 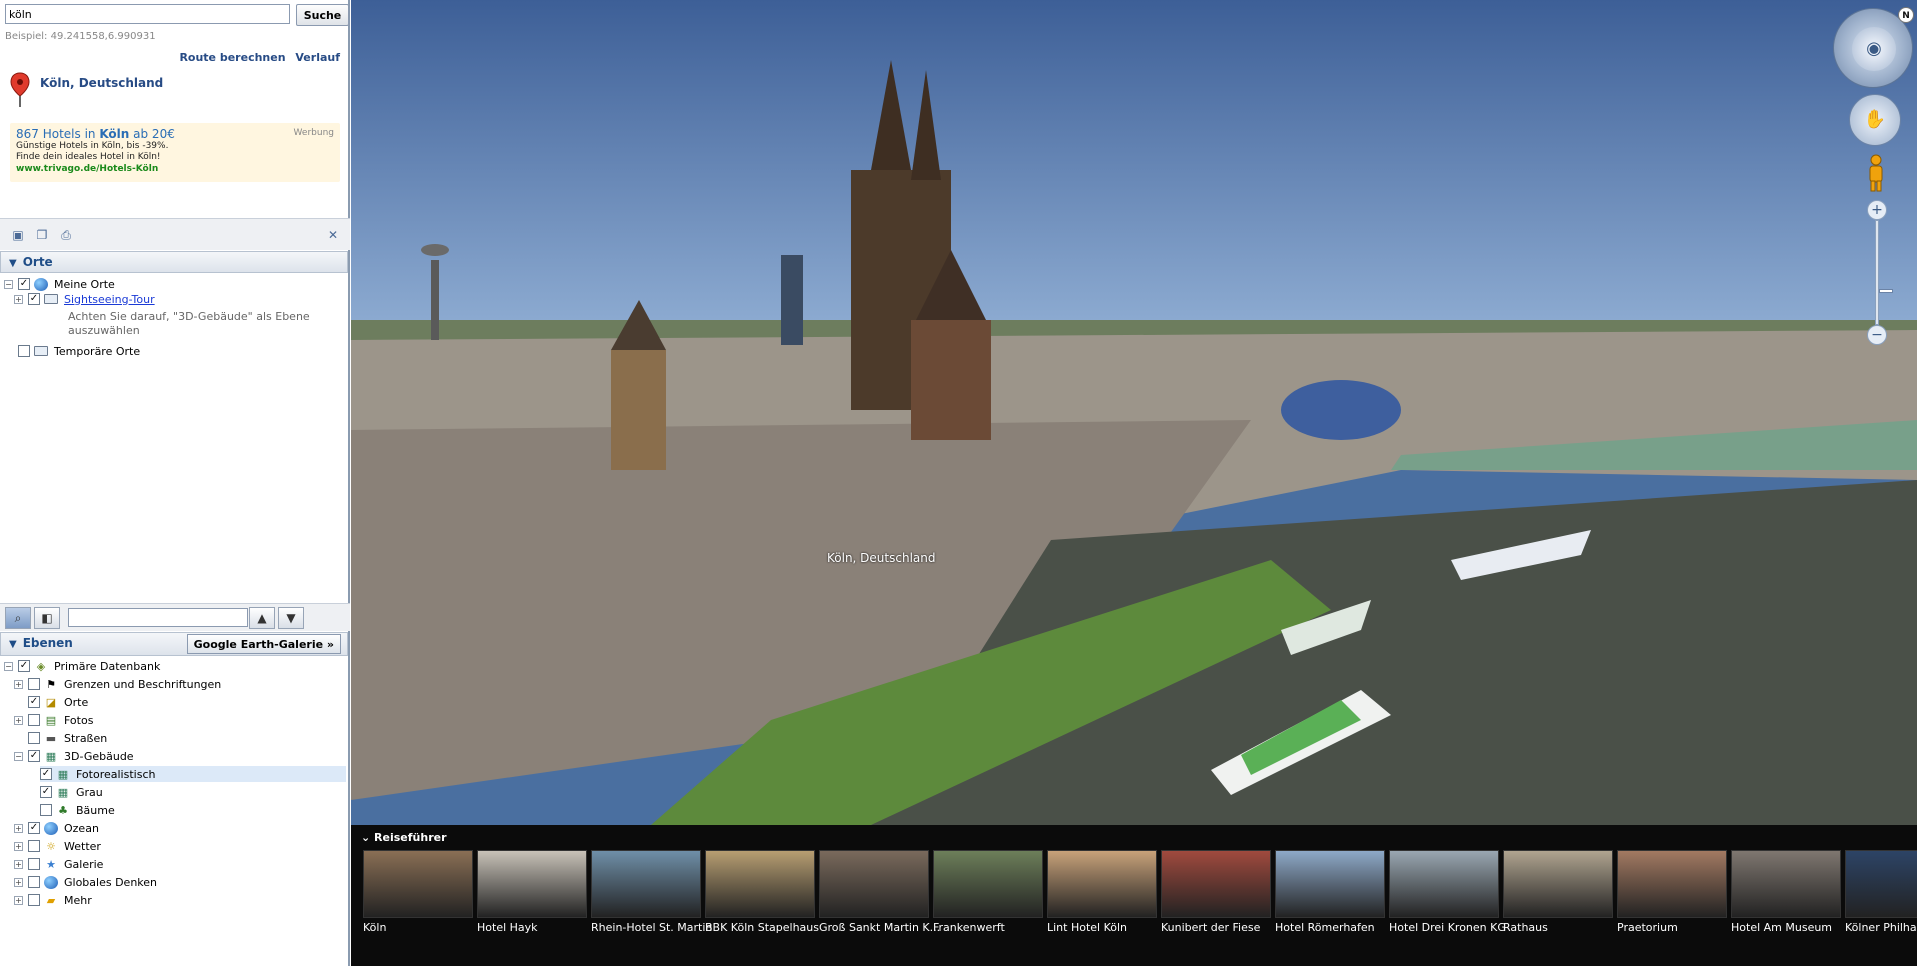 I want to click on photo-icon: ▤, so click(x=51, y=720).